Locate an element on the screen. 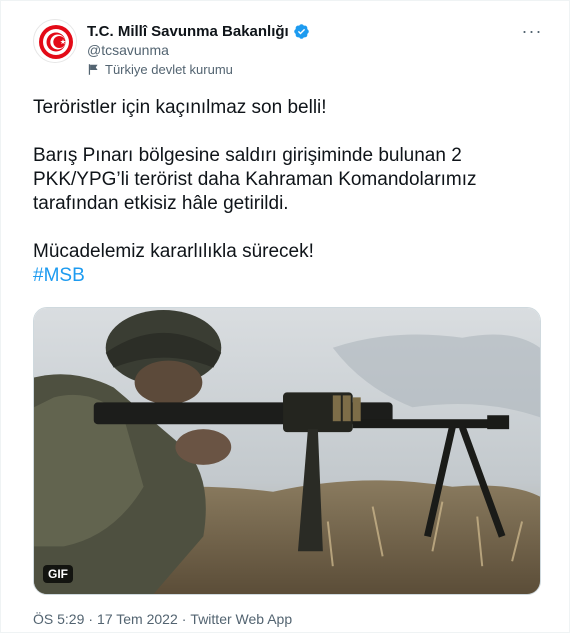  tweet-date: 17 Tem 2022 is located at coordinates (137, 619).